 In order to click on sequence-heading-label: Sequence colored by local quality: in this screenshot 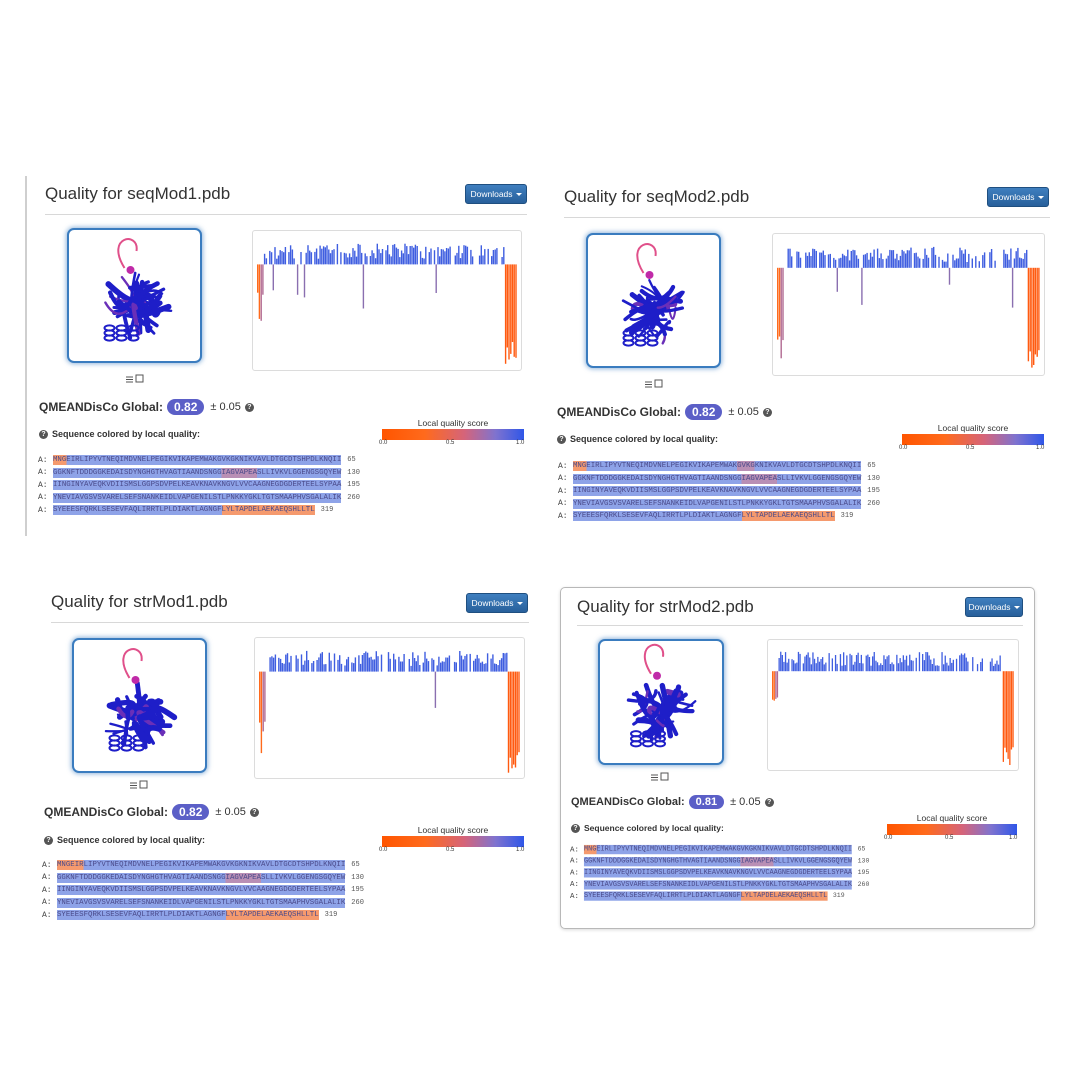, I will do `click(131, 840)`.